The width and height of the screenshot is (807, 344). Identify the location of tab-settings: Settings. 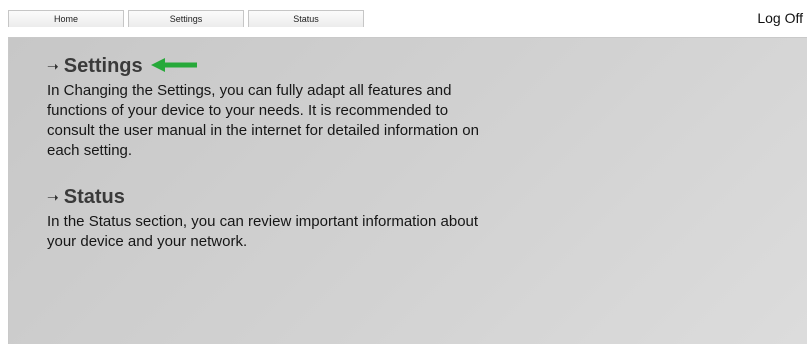
(186, 18).